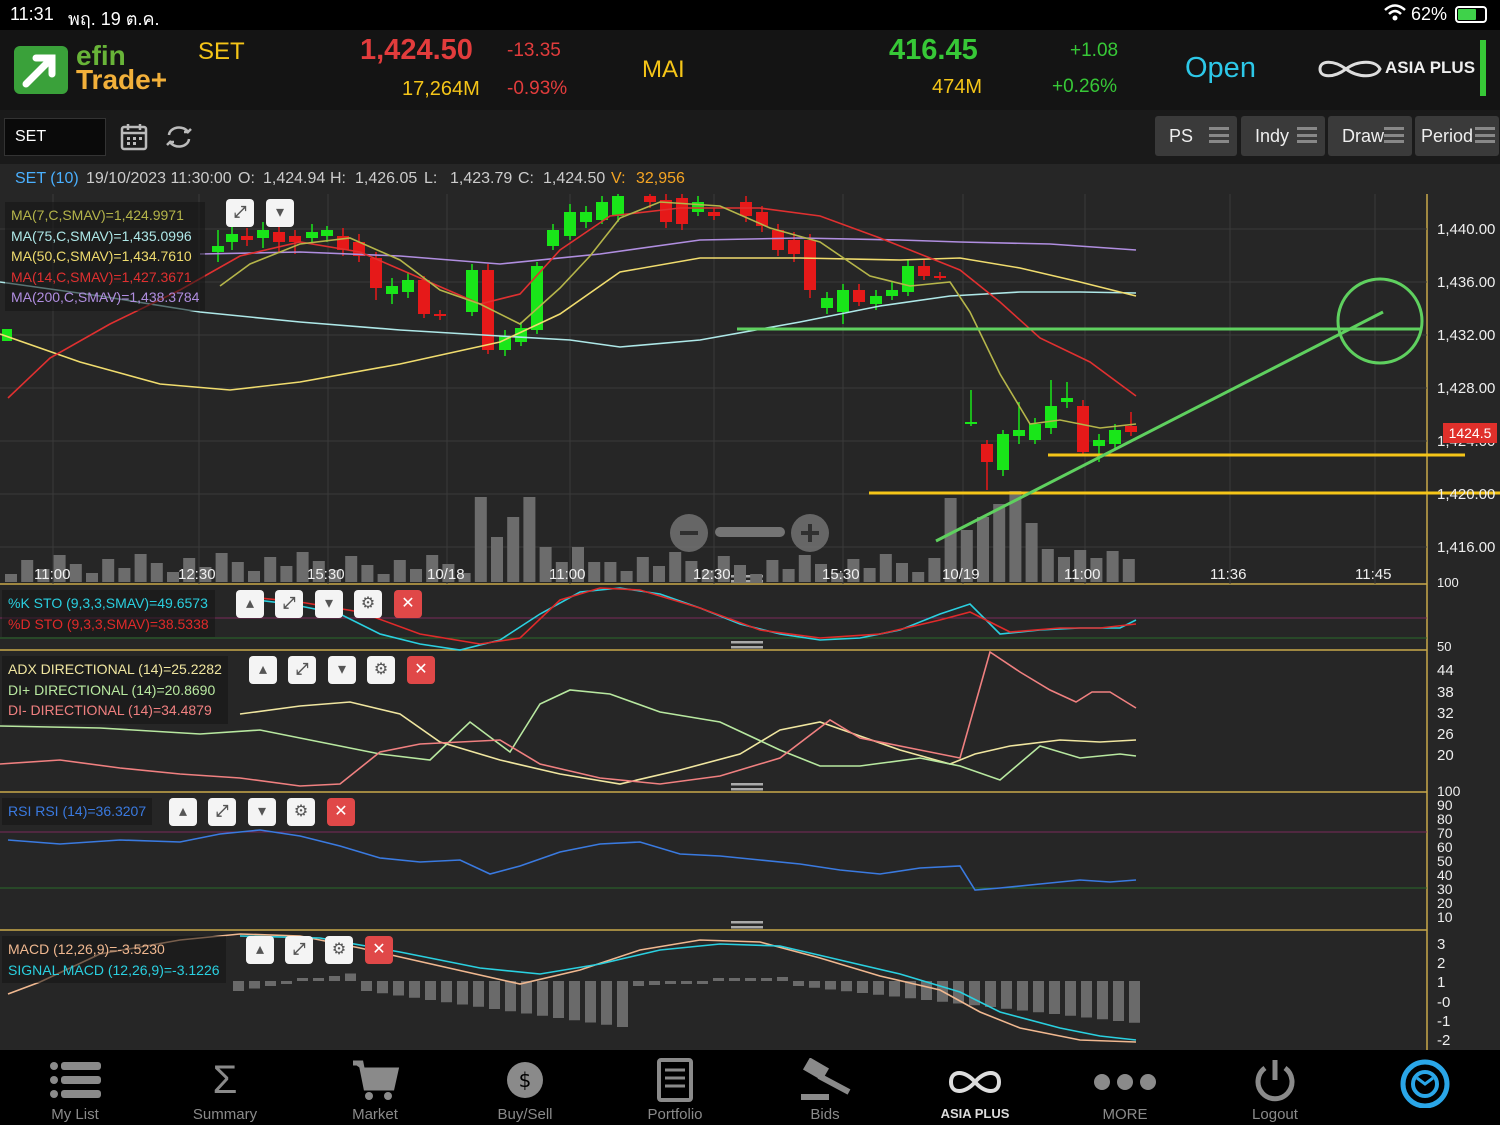 This screenshot has width=1500, height=1125. I want to click on nav-logout: Logout, so click(1275, 1087).